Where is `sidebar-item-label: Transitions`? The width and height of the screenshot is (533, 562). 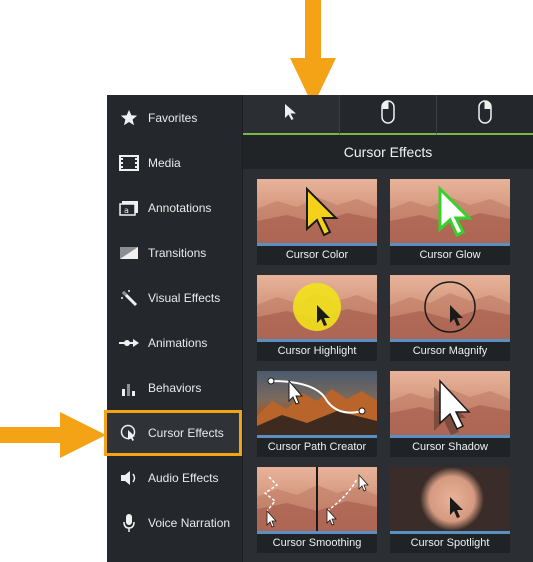
sidebar-item-label: Transitions is located at coordinates (177, 252).